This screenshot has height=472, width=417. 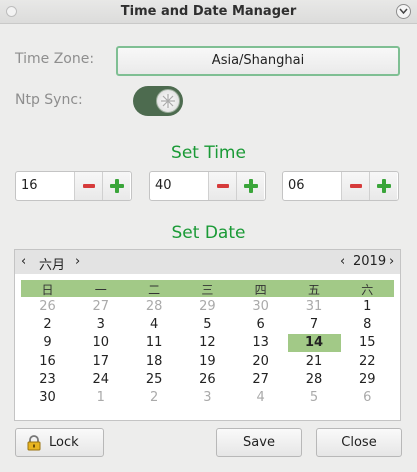 I want to click on calendar-day: 15, so click(x=367, y=343).